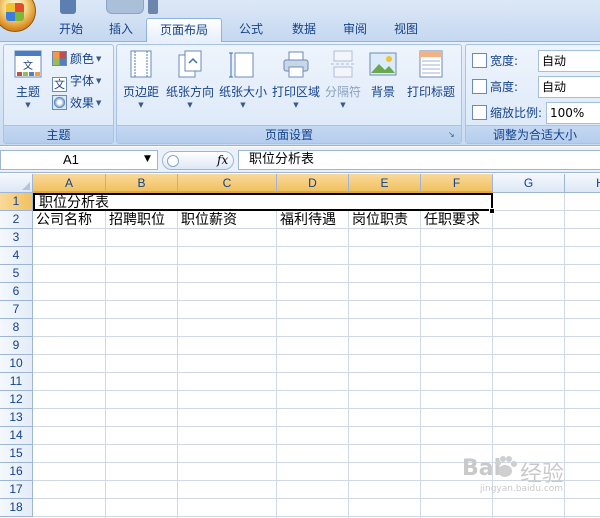  Describe the element at coordinates (69, 183) in the screenshot. I see `column-header: A` at that location.